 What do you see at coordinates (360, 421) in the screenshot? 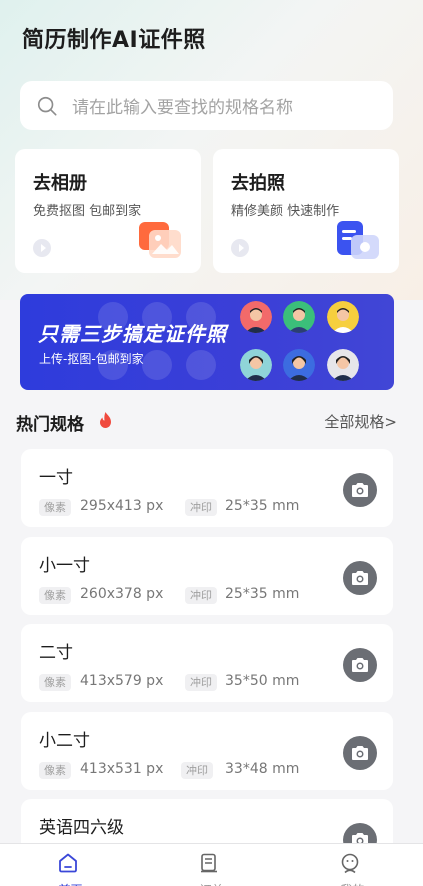
I see `all-specs-link: 全部规格>` at bounding box center [360, 421].